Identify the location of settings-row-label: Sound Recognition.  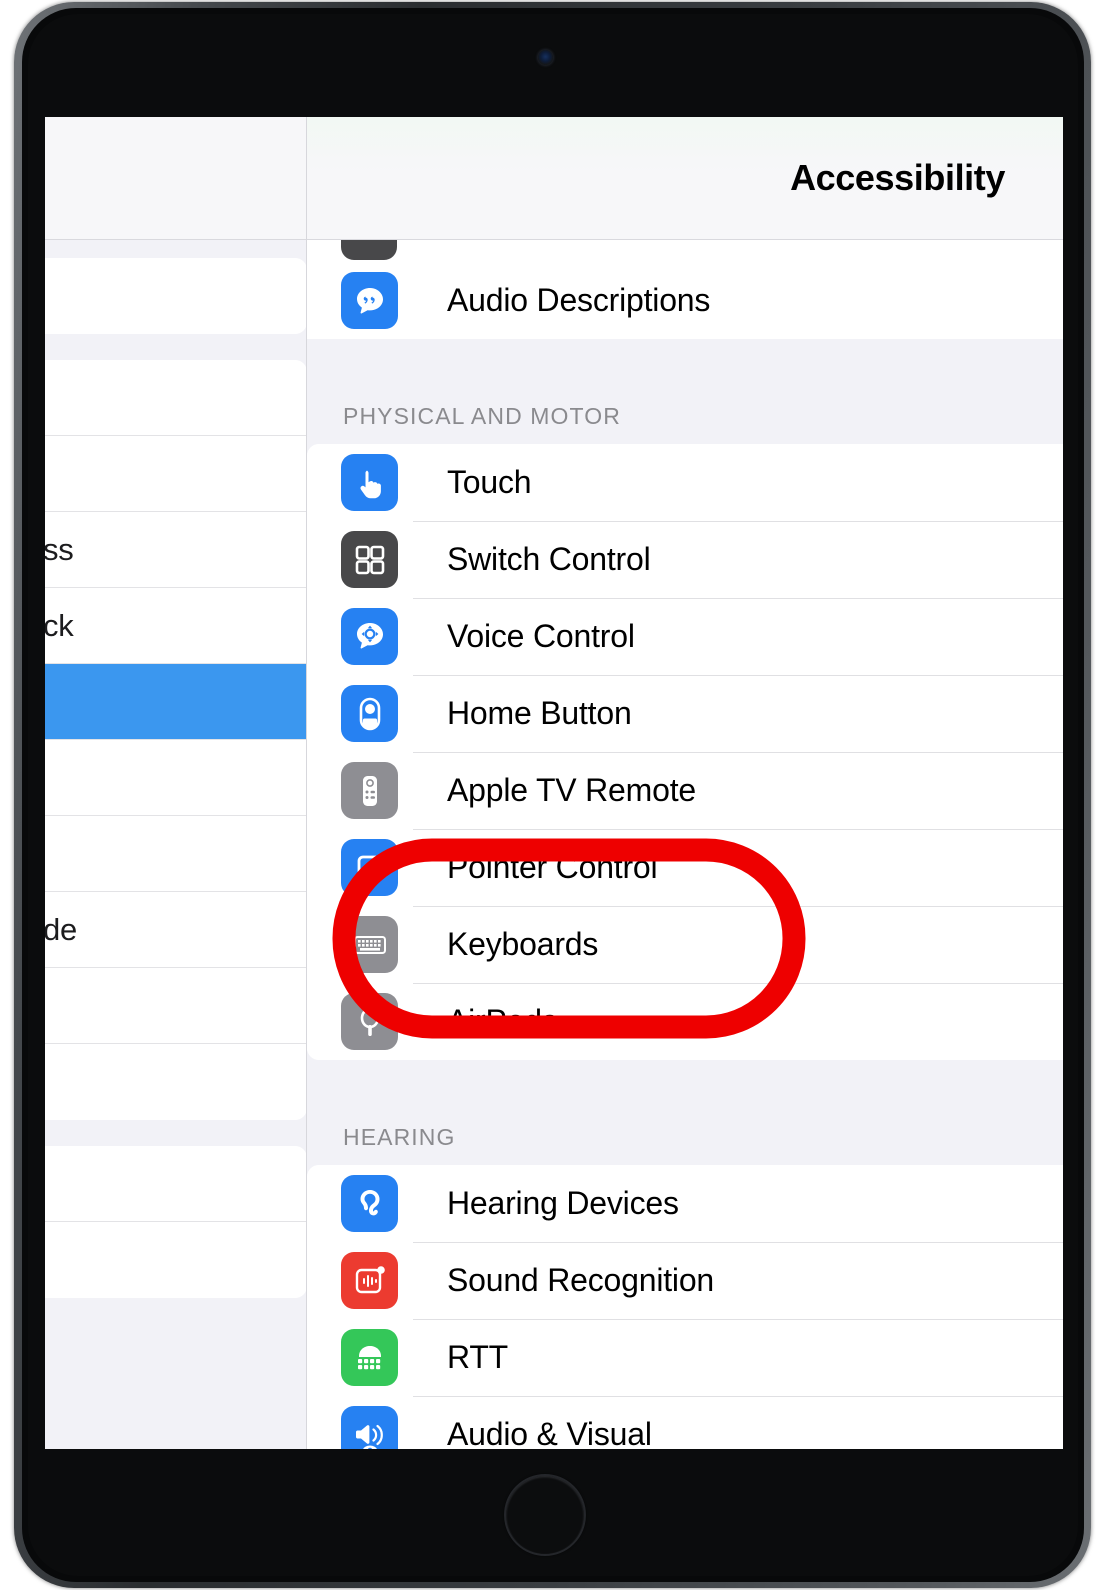
(581, 1280).